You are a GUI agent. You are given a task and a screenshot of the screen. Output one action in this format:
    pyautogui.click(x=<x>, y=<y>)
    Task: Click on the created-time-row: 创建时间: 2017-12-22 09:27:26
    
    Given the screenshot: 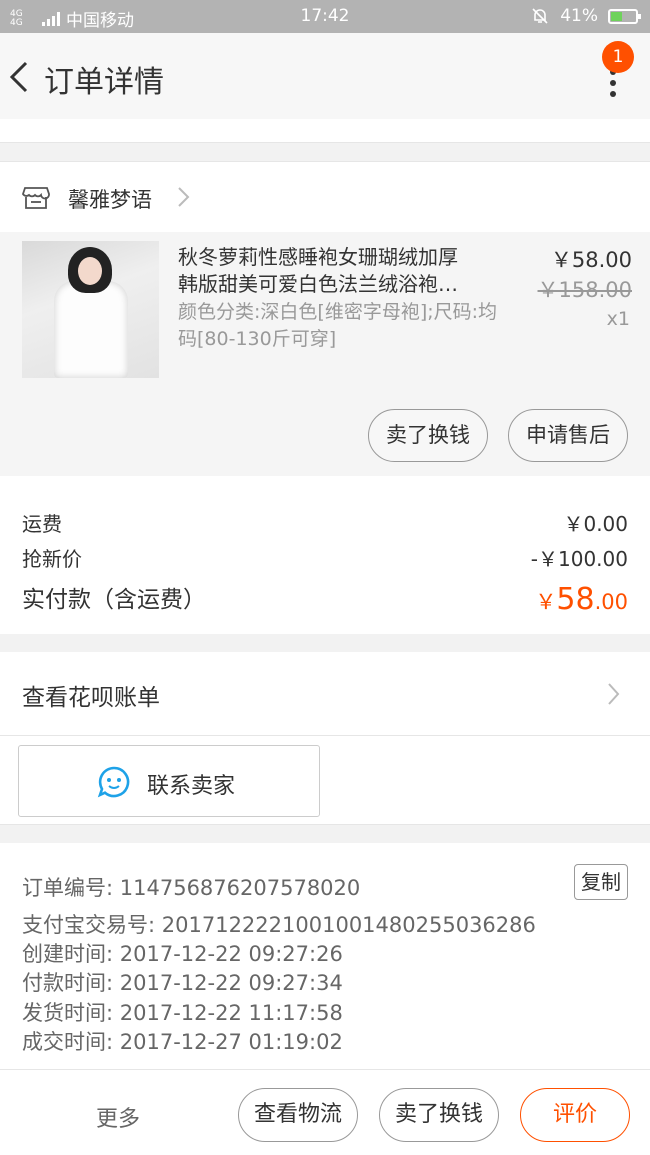 What is the action you would take?
    pyautogui.click(x=182, y=953)
    